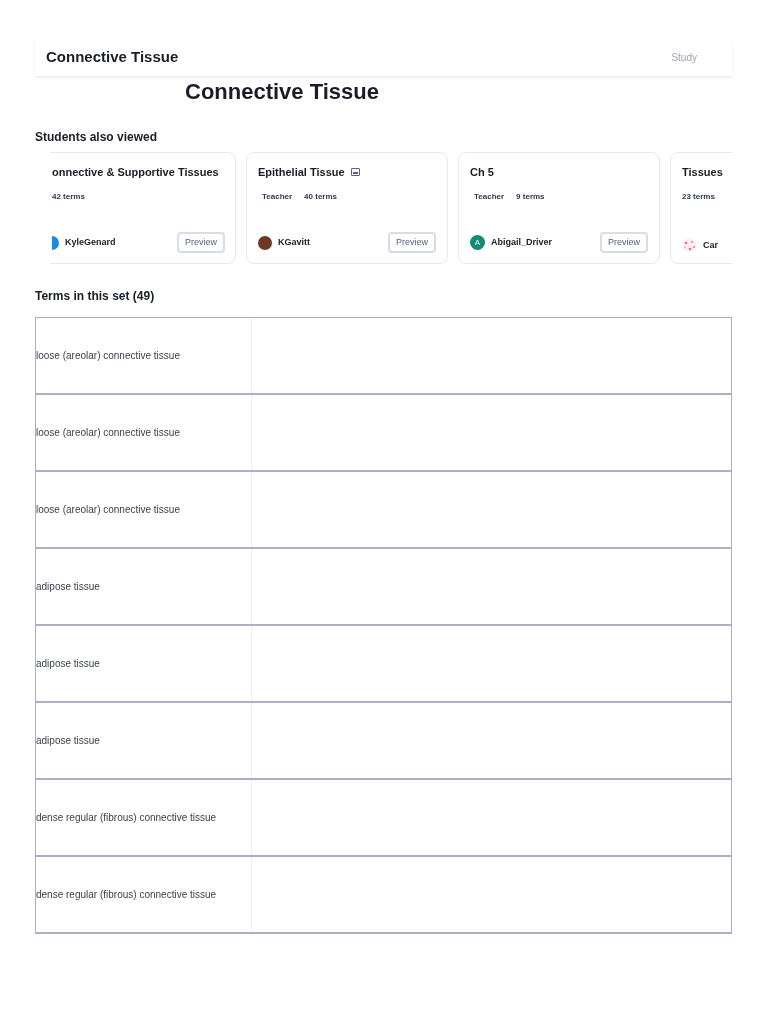  I want to click on set-card: Tissues 23 terms Car, so click(701, 208).